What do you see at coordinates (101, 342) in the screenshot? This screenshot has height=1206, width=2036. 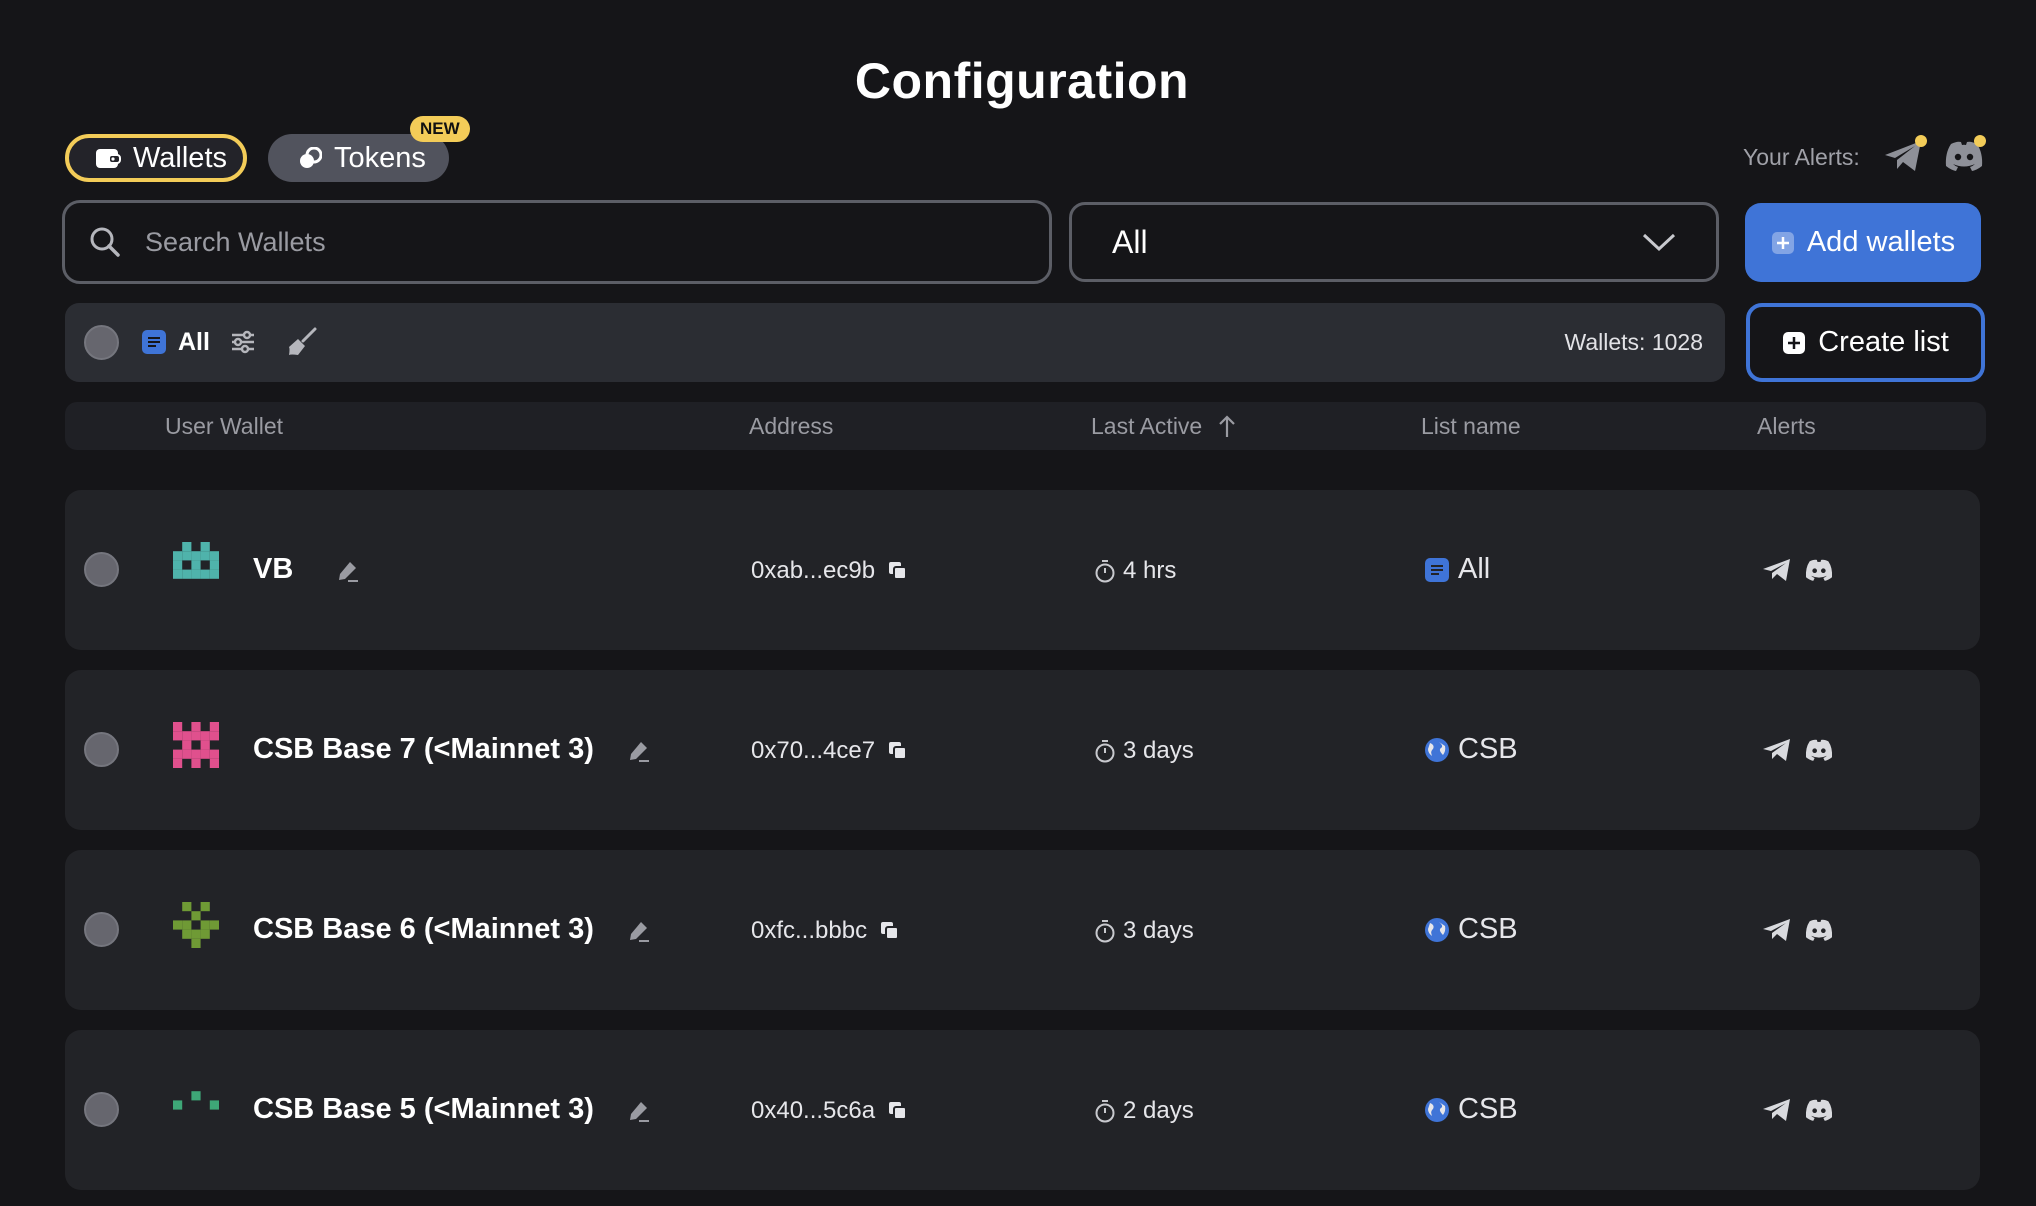 I see `select-all-checkbox` at bounding box center [101, 342].